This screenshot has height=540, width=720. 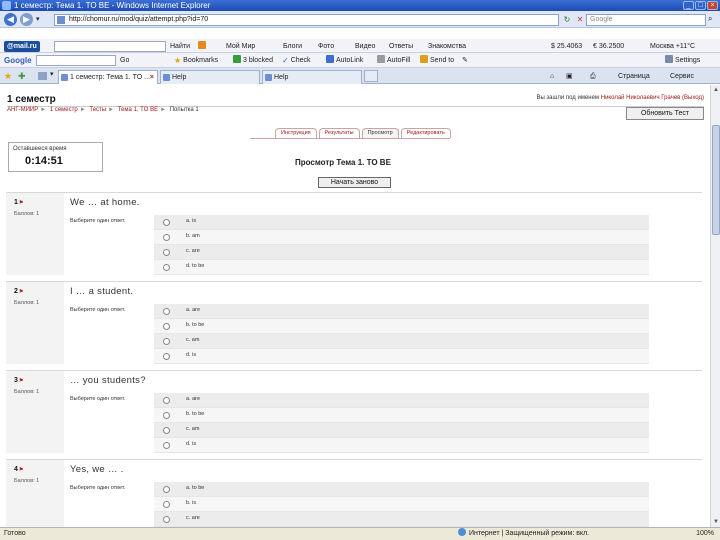 I want to click on close-tab-icon: ×, so click(x=152, y=77).